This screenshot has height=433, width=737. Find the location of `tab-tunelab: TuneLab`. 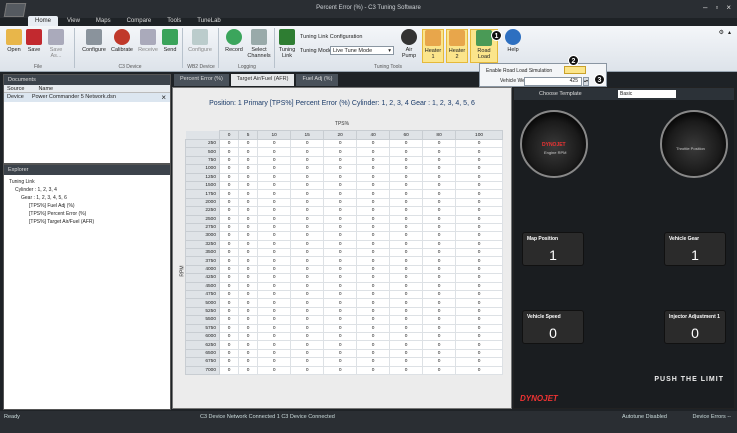

tab-tunelab: TuneLab is located at coordinates (208, 21).